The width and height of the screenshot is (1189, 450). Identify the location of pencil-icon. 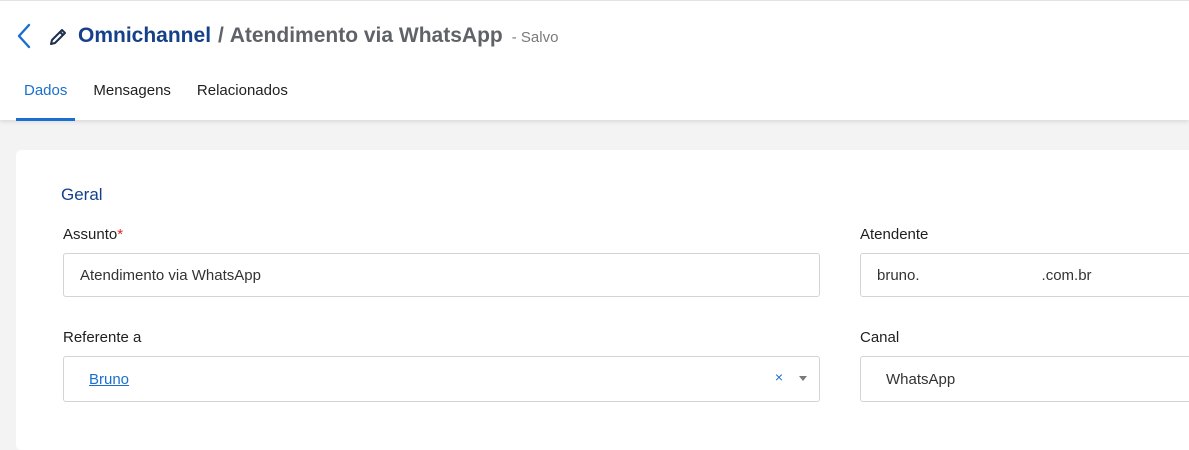
(58, 37).